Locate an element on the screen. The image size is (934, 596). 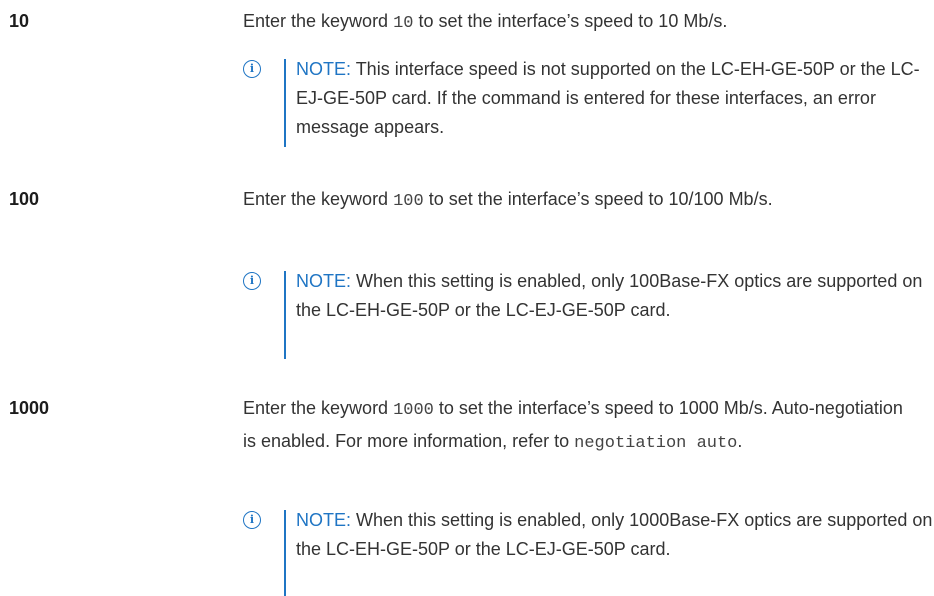
keyword-code: 10 is located at coordinates (403, 23).